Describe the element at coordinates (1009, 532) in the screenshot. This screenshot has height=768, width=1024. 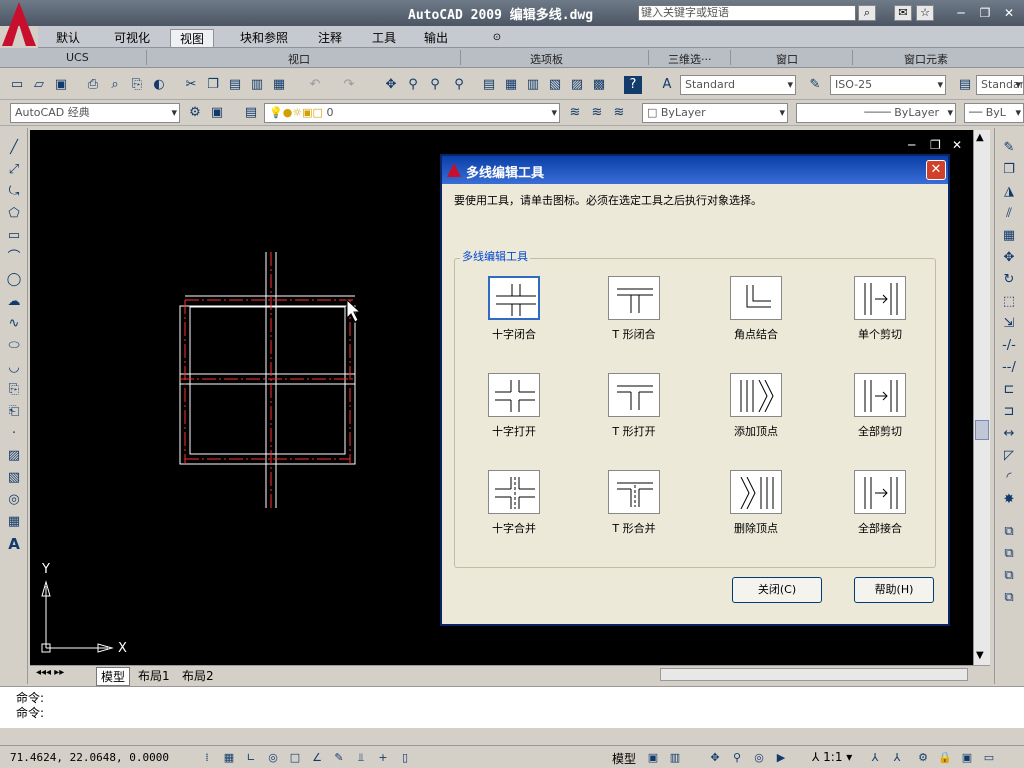
I see `draworder-icon: ⧉` at that location.